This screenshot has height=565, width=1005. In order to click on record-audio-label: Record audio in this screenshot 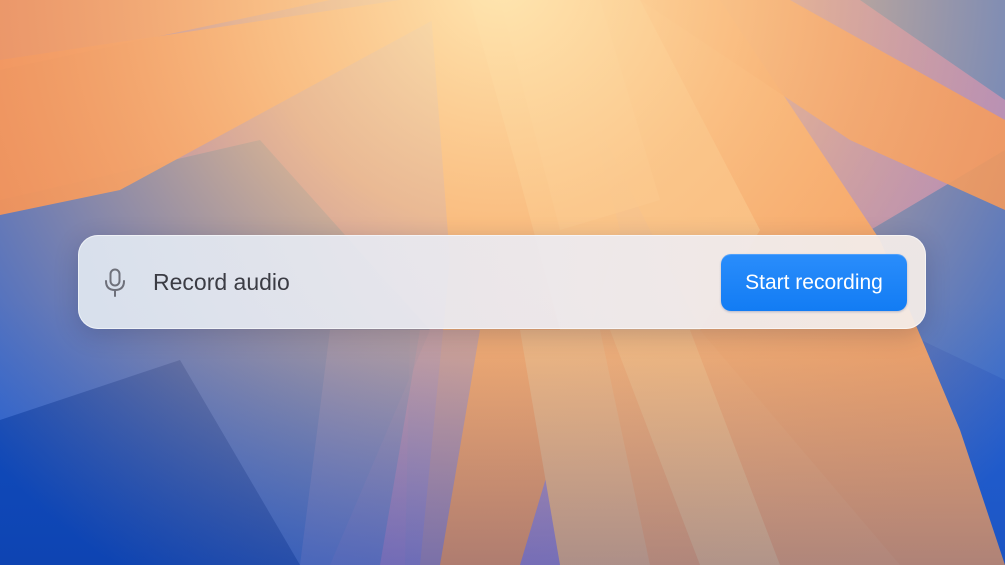, I will do `click(221, 282)`.